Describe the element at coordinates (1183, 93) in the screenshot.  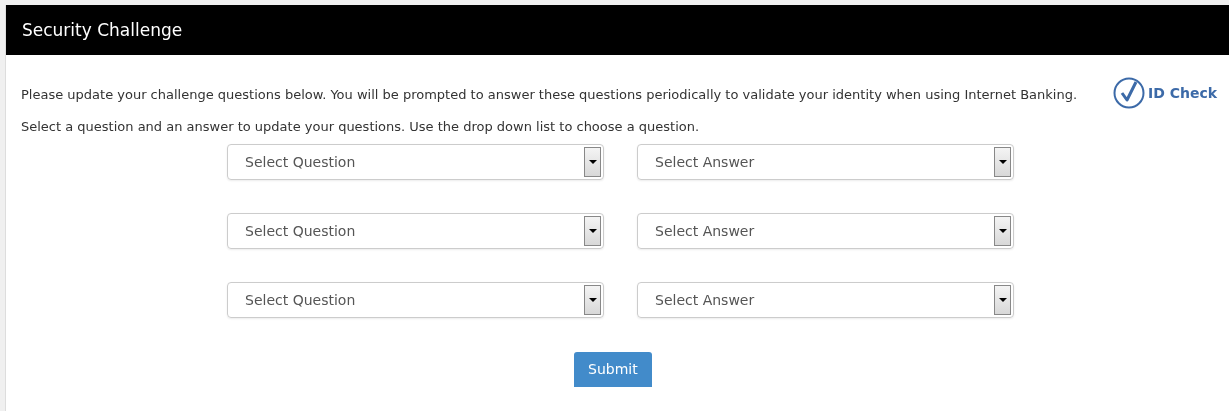
I see `id-check-label: ID Check` at that location.